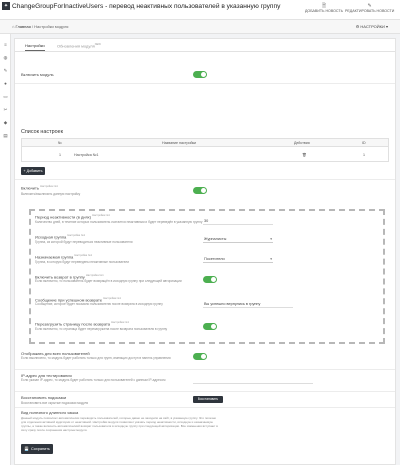 The height and width of the screenshot is (465, 400). Describe the element at coordinates (5, 249) in the screenshot. I see `sidebar: ≡ ◍ ✎ ● ▭ ✂ ◆ ▤` at that location.